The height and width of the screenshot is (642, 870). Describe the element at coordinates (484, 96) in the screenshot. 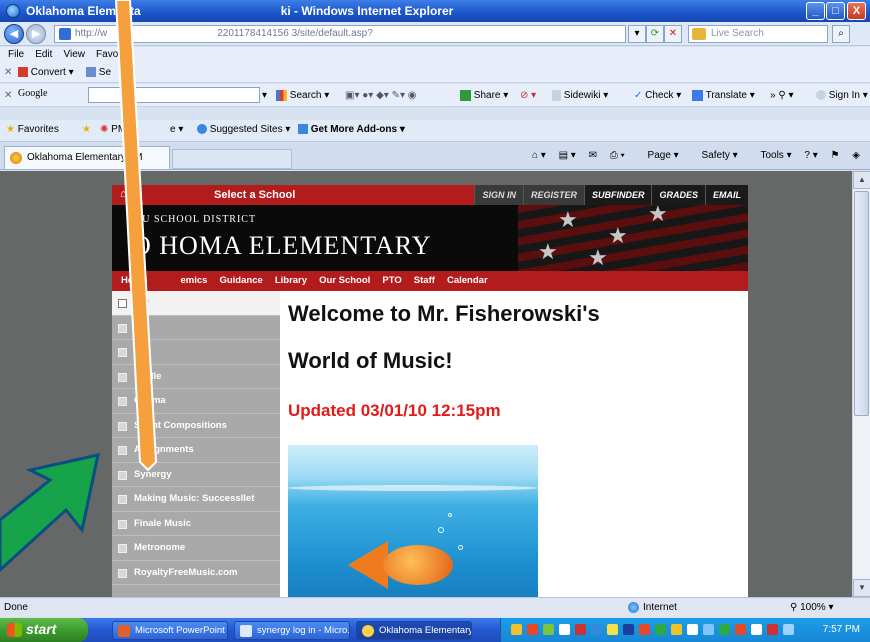

I see `share-button: Share ▾` at that location.